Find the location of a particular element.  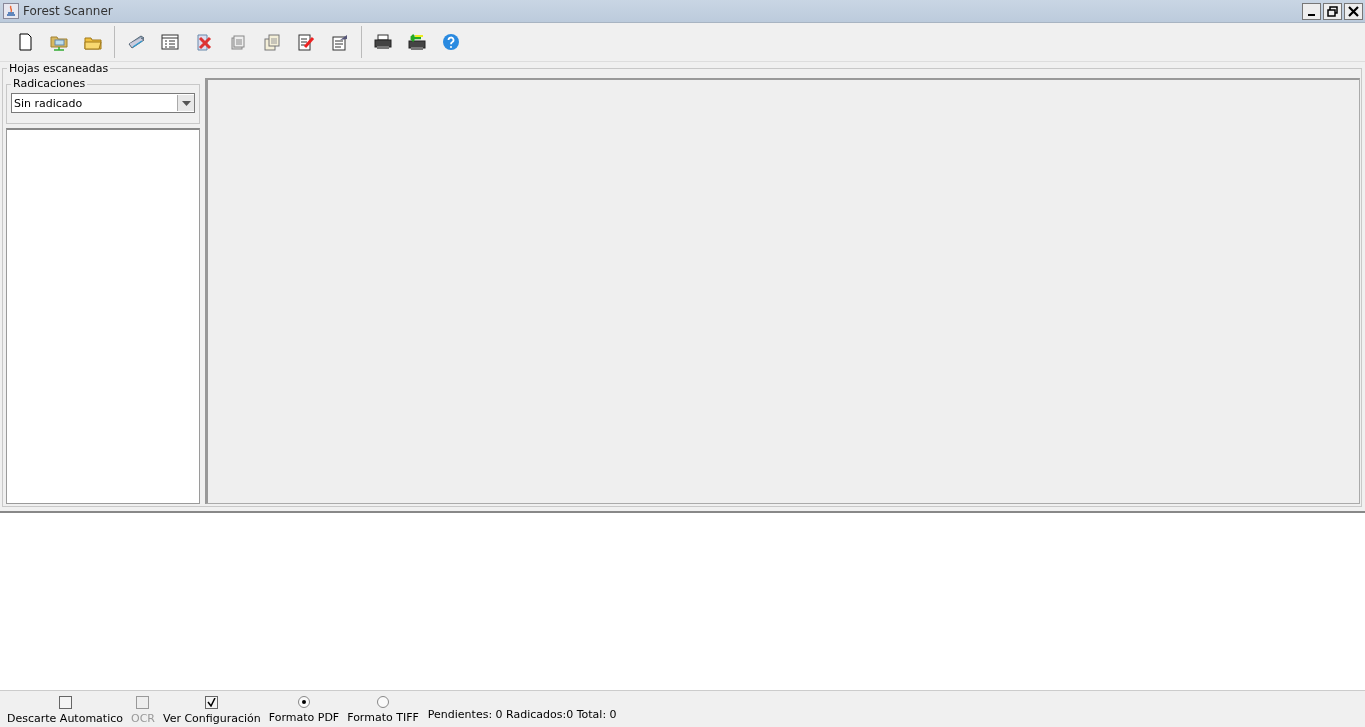

edit-document-button is located at coordinates (306, 42).